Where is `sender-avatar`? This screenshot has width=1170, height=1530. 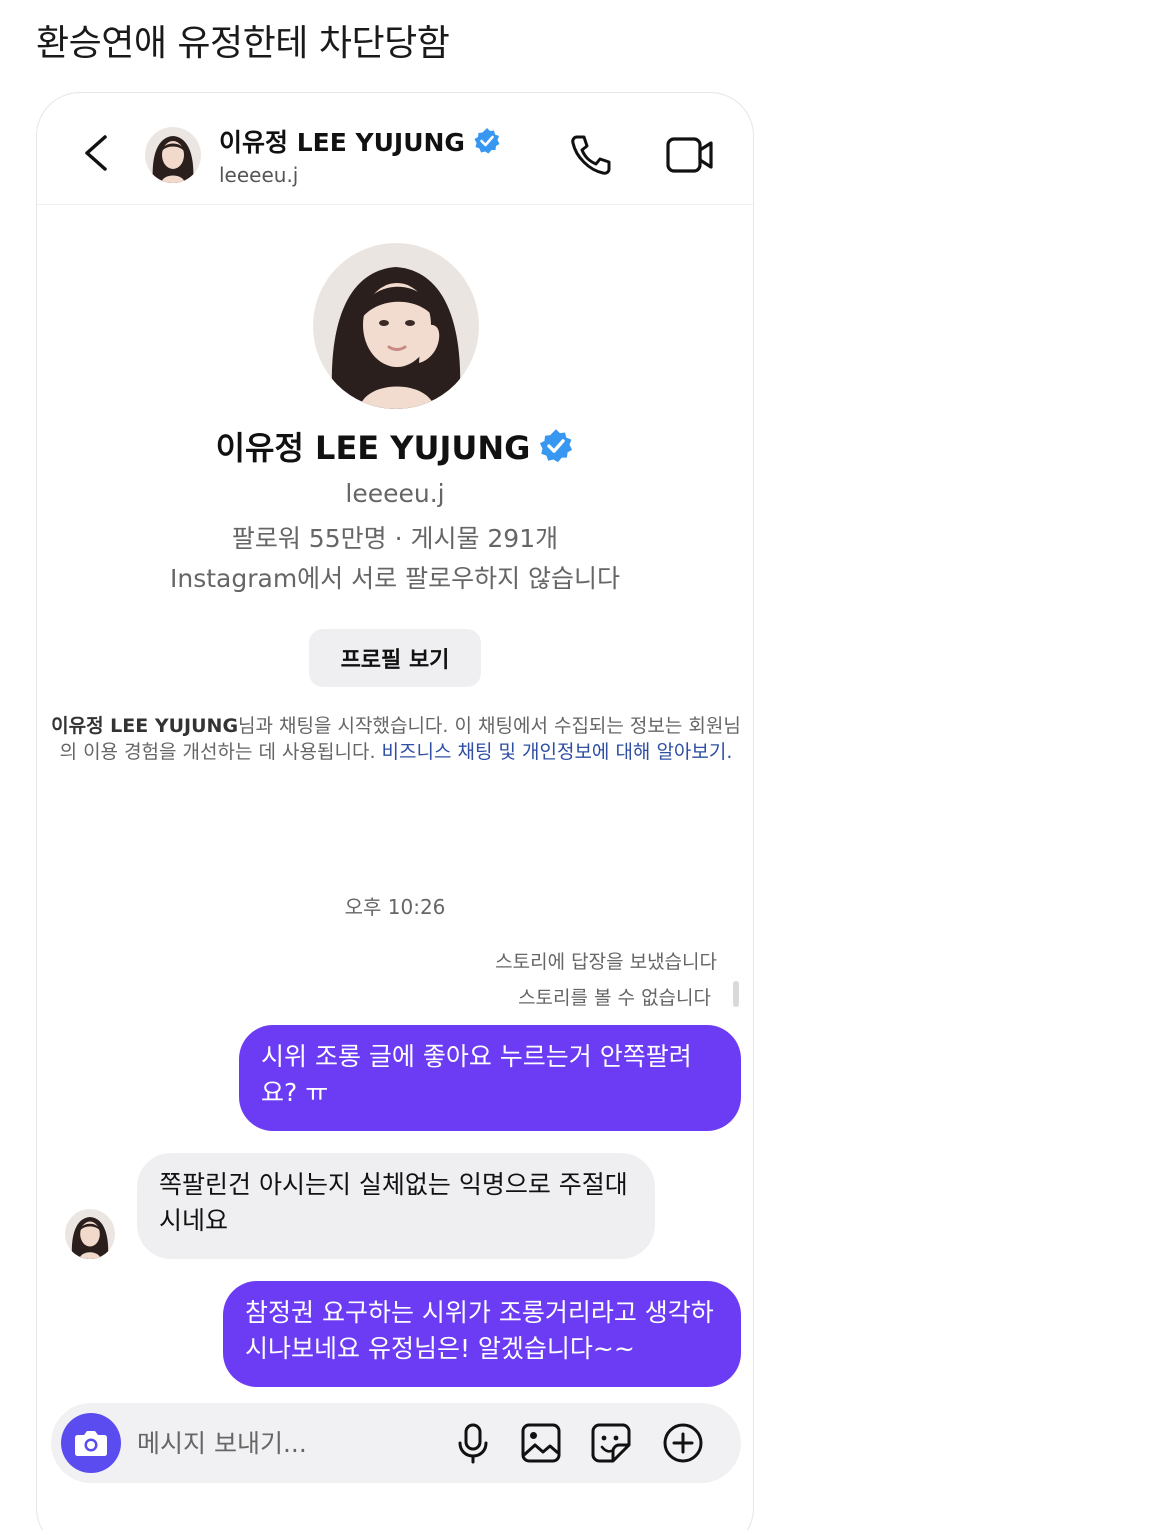
sender-avatar is located at coordinates (90, 1234).